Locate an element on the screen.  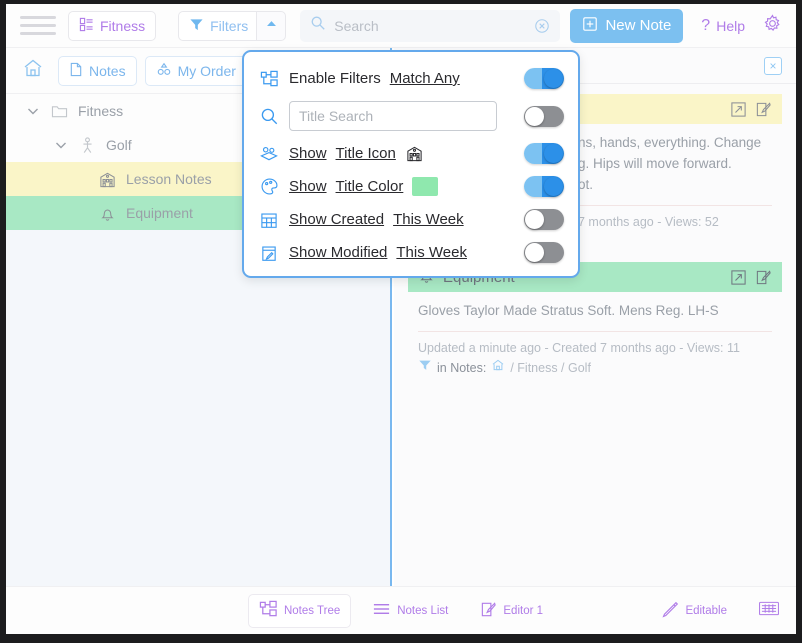
folder-icon is located at coordinates (59, 111).